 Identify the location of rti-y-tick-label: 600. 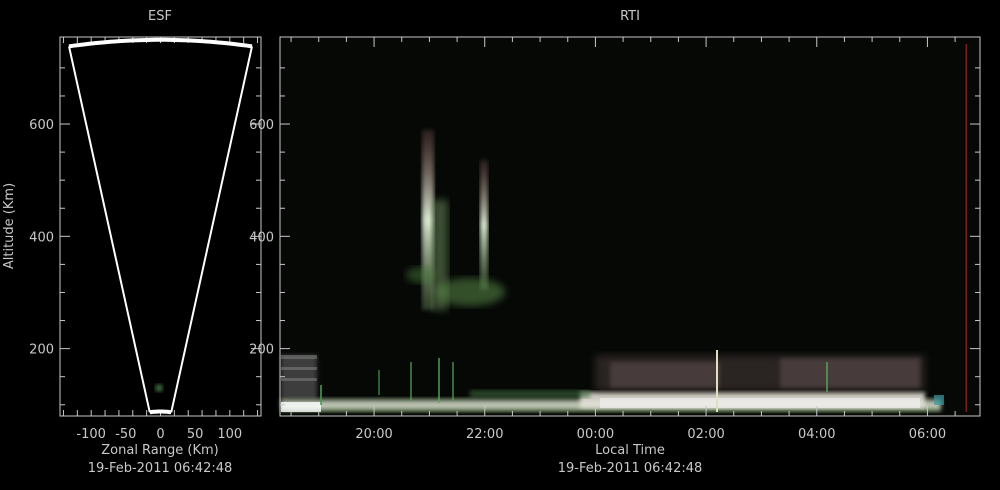
(261, 125).